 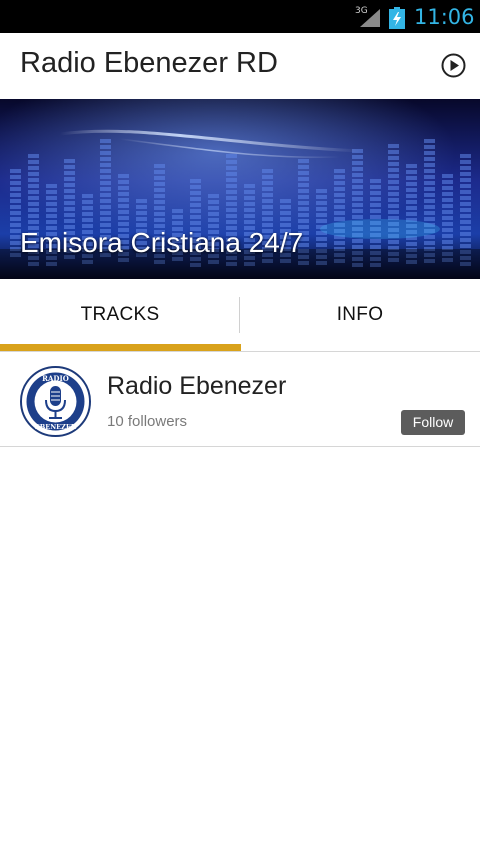 What do you see at coordinates (453, 65) in the screenshot?
I see `play-circle-icon` at bounding box center [453, 65].